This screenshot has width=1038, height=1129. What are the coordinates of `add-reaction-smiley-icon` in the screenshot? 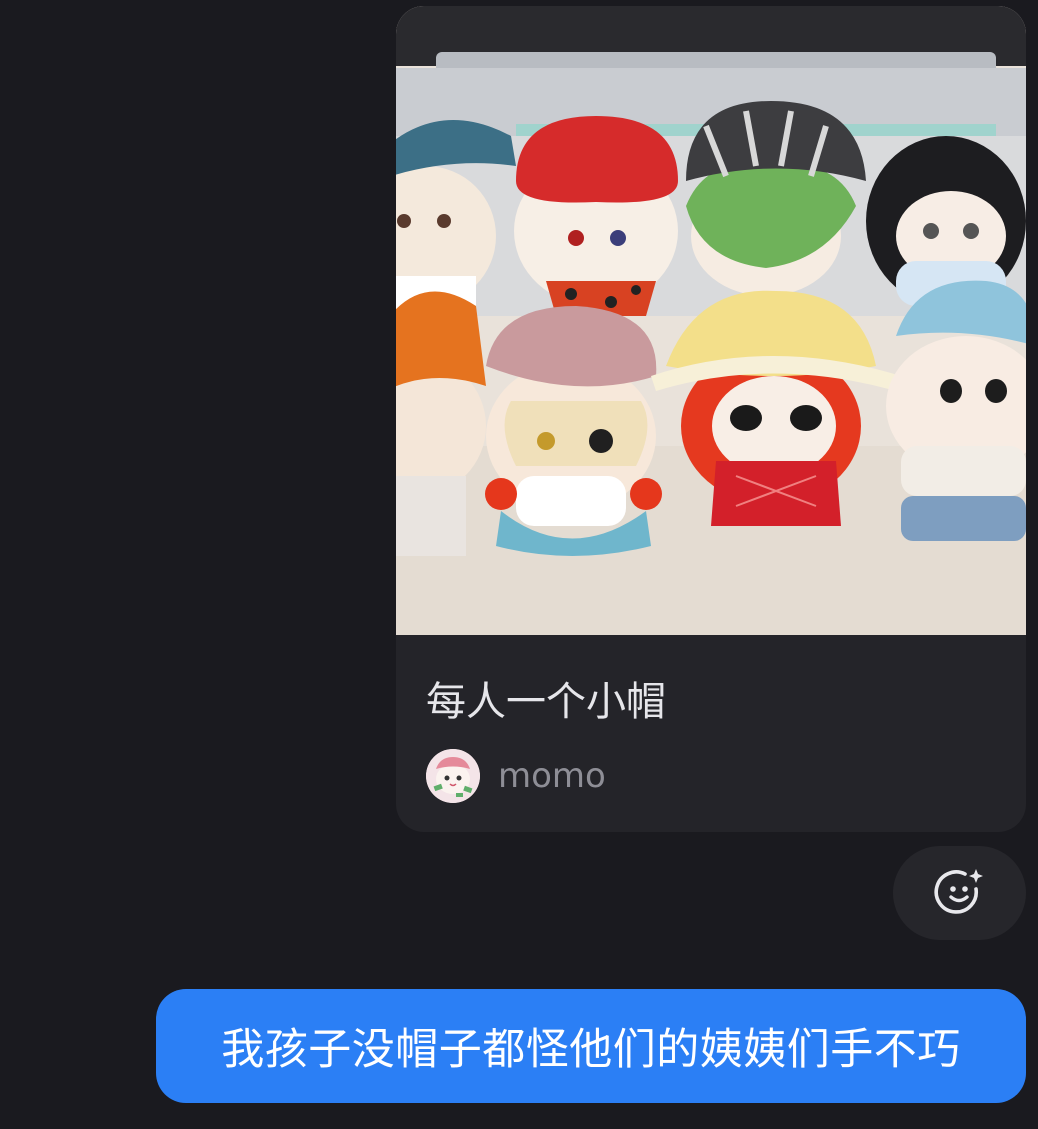 It's located at (958, 891).